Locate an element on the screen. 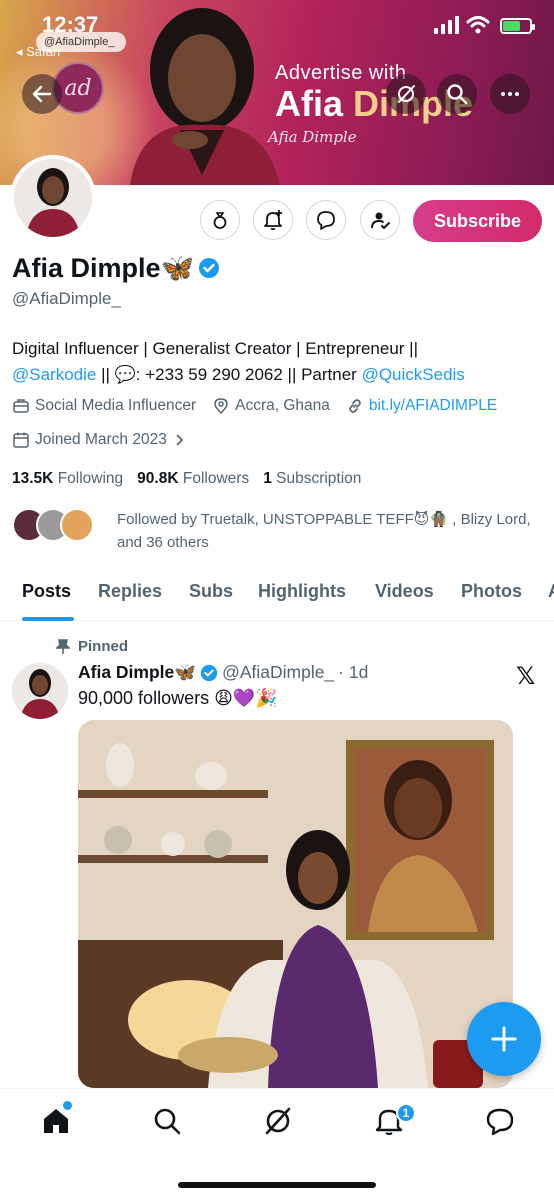 This screenshot has width=554, height=1199. search-button is located at coordinates (457, 94).